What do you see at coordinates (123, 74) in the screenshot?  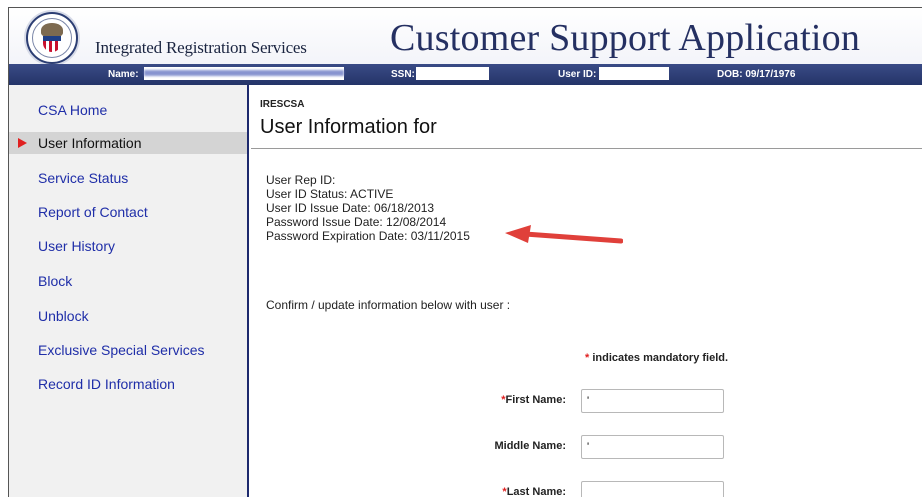 I see `name-label: Name:` at bounding box center [123, 74].